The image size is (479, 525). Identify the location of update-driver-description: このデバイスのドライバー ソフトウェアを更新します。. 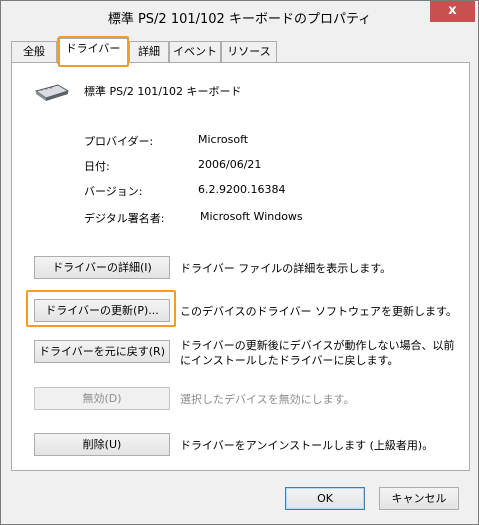
(318, 311).